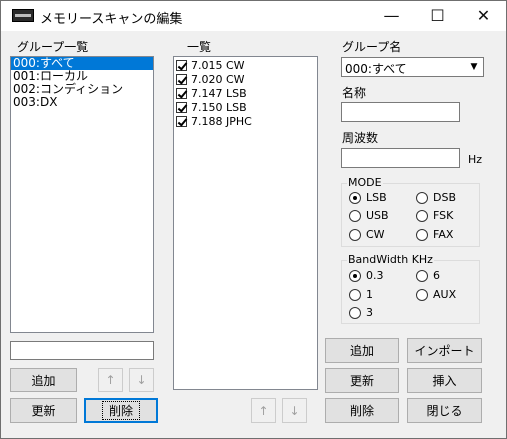  What do you see at coordinates (444, 197) in the screenshot?
I see `mode-radio-label: DSB` at bounding box center [444, 197].